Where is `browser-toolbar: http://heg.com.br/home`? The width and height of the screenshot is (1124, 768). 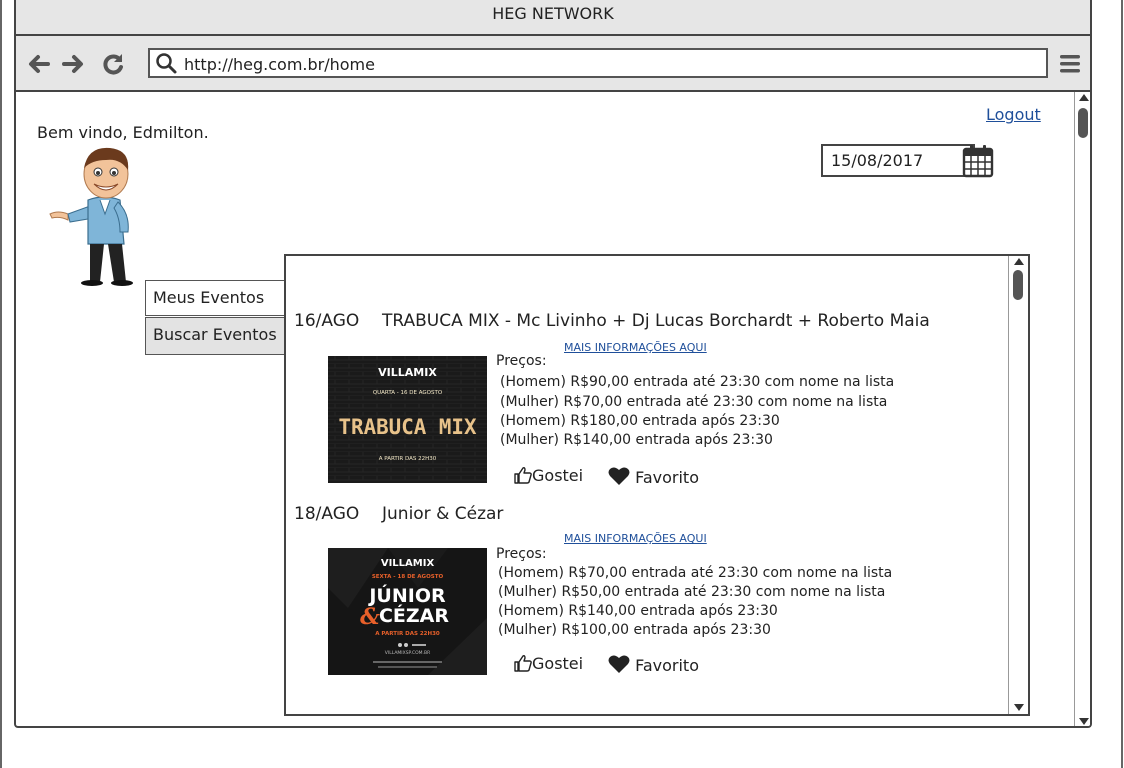 browser-toolbar: http://heg.com.br/home is located at coordinates (553, 64).